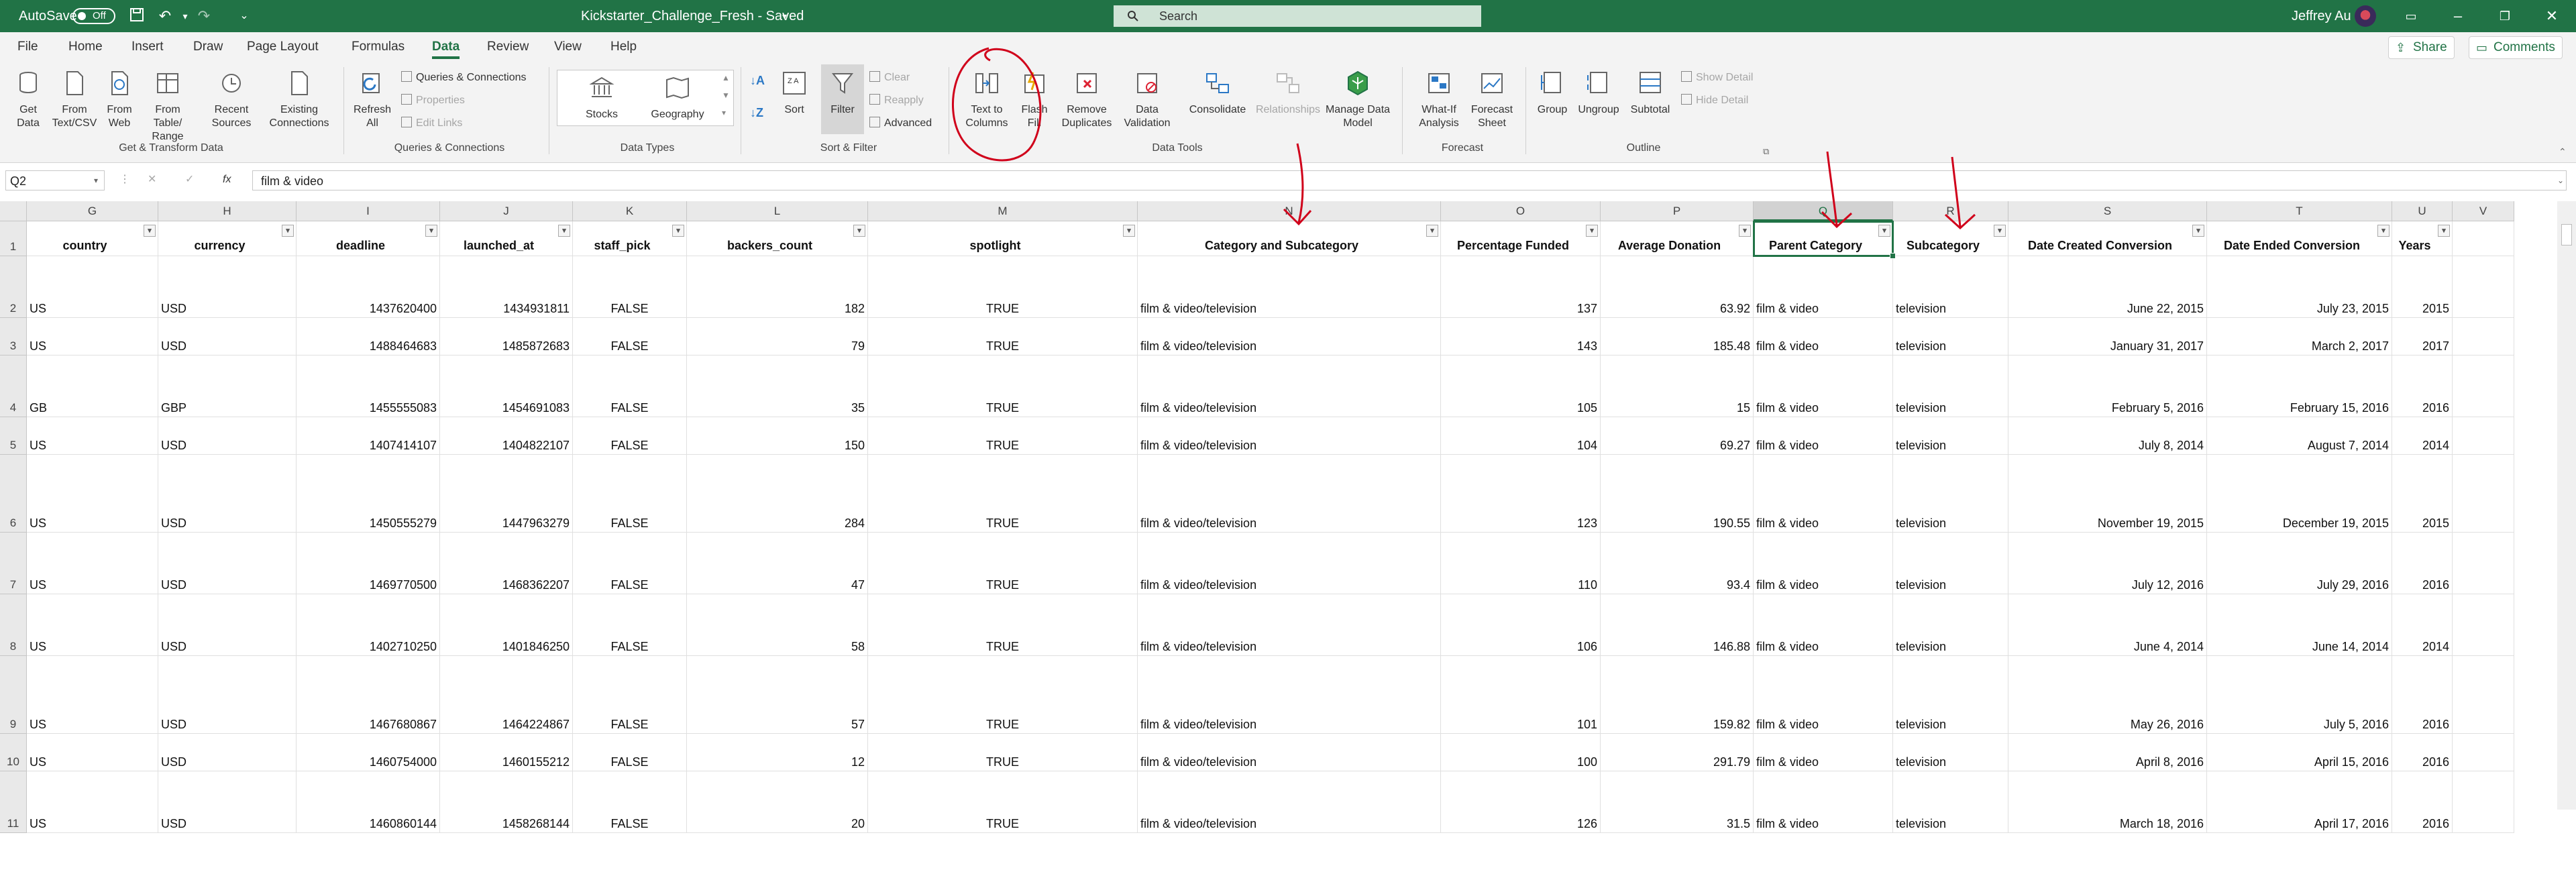 Image resolution: width=2576 pixels, height=876 pixels. What do you see at coordinates (2422, 494) in the screenshot?
I see `table-cell: 2015` at bounding box center [2422, 494].